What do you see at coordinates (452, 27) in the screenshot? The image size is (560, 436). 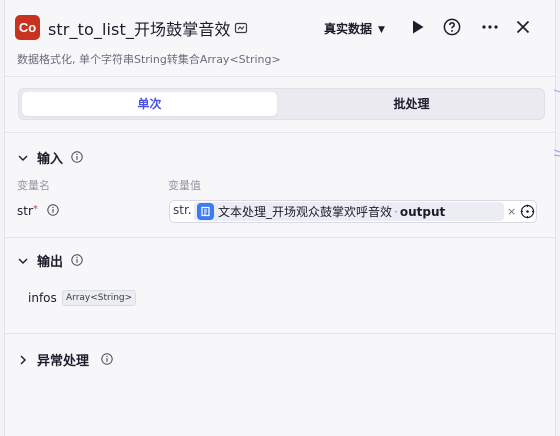 I see `help-icon` at bounding box center [452, 27].